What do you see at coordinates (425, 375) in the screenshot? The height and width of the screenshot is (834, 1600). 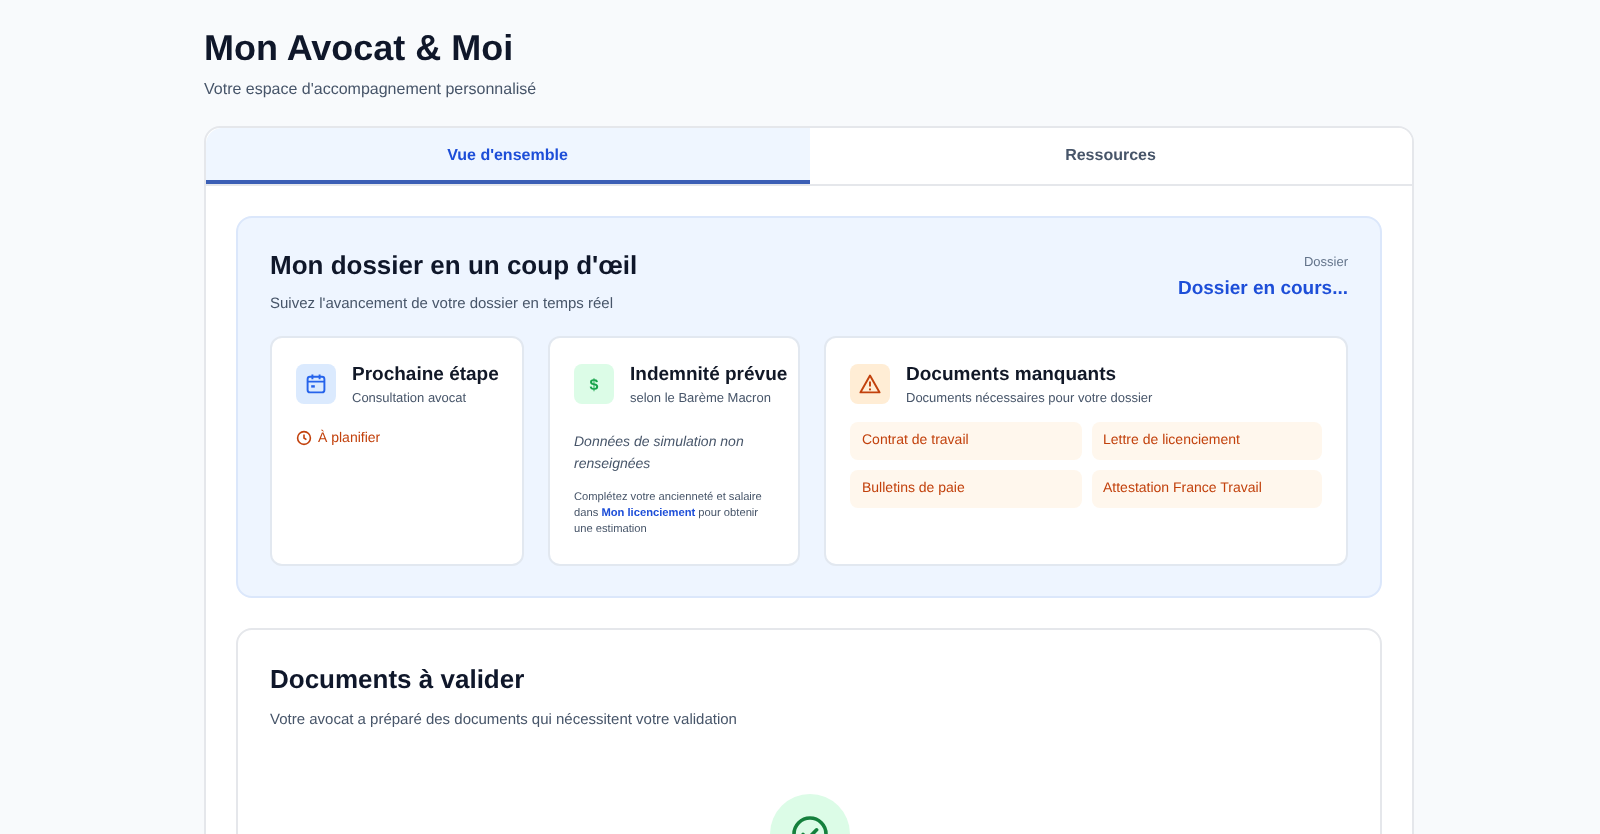 I see `card-title: Prochaine étape` at bounding box center [425, 375].